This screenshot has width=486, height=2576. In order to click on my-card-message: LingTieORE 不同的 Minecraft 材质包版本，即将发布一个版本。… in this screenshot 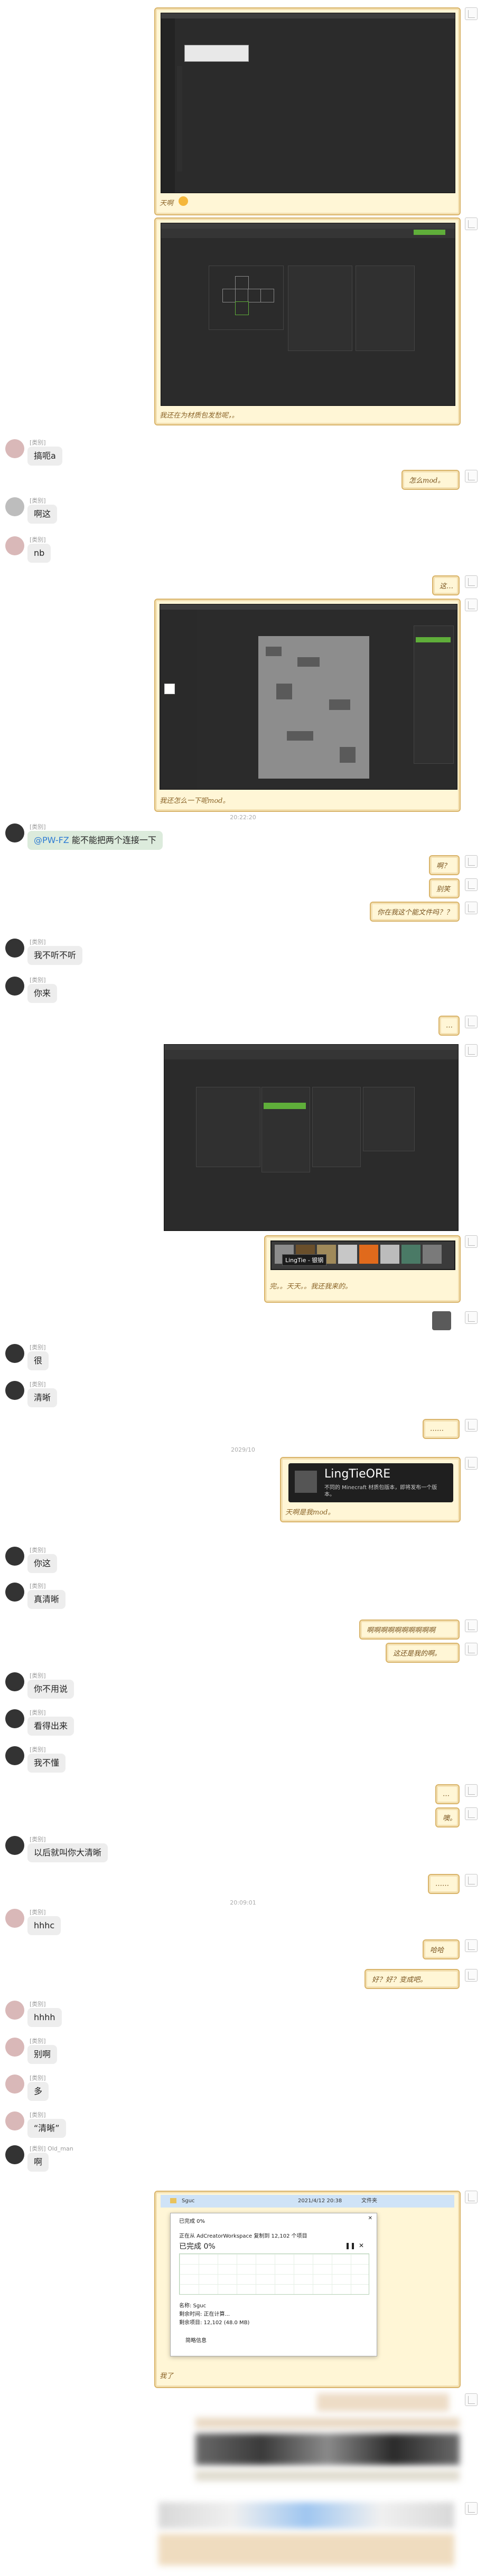, I will do `click(370, 1489)`.